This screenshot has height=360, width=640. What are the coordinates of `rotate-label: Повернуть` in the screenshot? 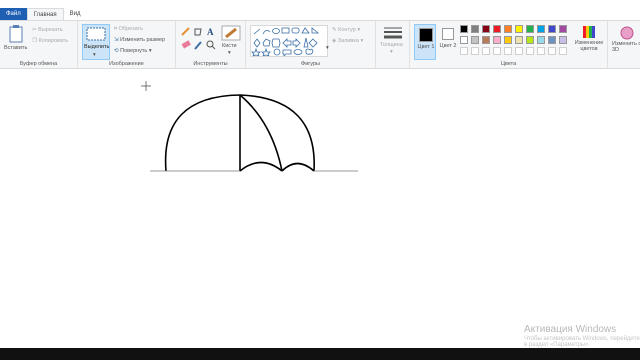 It's located at (134, 51).